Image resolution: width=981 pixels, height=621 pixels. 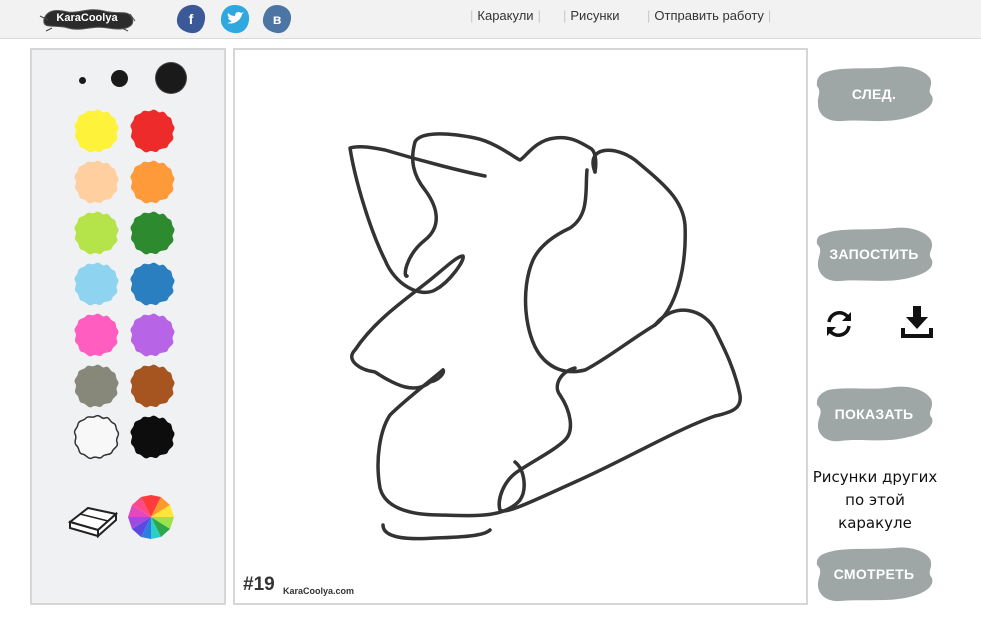 I want to click on rainbow-color-picker-icon, so click(x=151, y=517).